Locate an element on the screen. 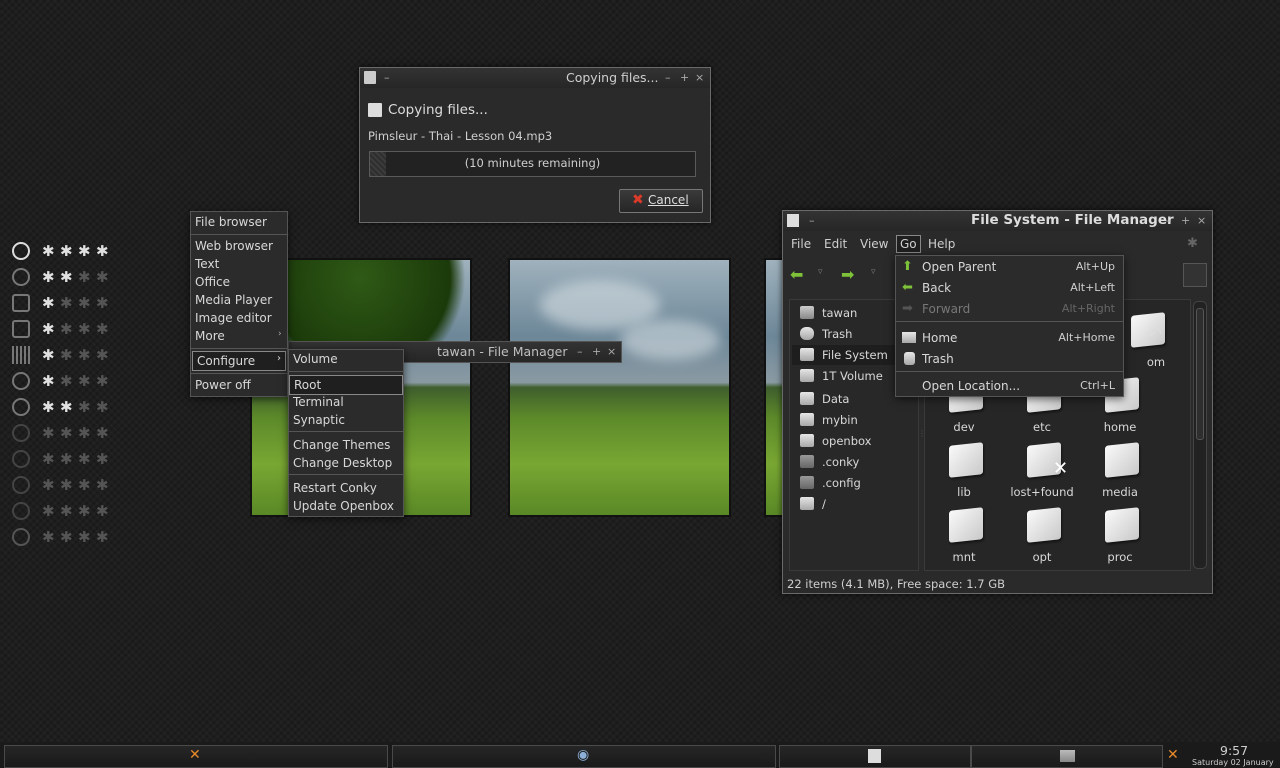 The height and width of the screenshot is (768, 1280). folder-media: media is located at coordinates (1120, 473).